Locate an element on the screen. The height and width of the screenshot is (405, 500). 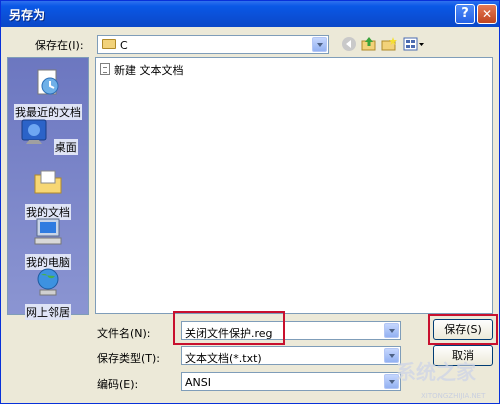
title-bar: 另存为 ? ✕ is located at coordinates (250, 14).